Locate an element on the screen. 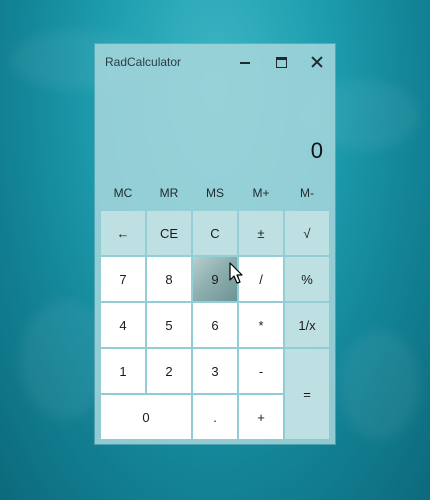 The width and height of the screenshot is (430, 500). digit-6-button: 6 is located at coordinates (215, 325).